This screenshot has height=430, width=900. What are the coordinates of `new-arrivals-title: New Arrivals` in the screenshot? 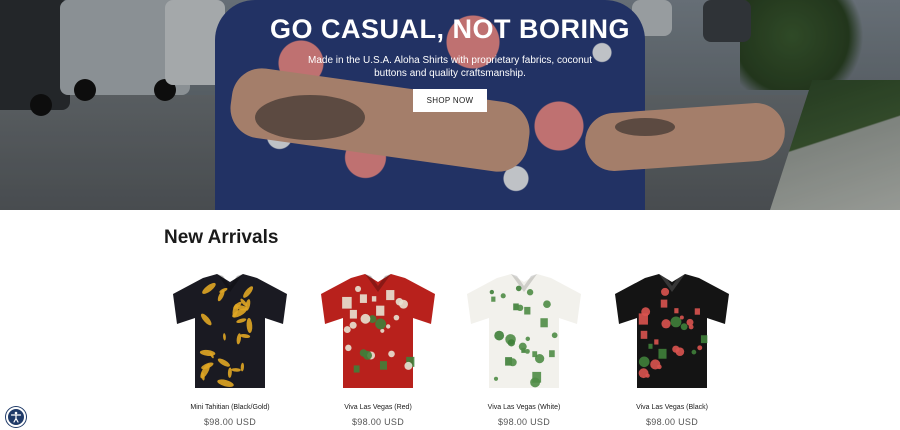 It's located at (221, 237).